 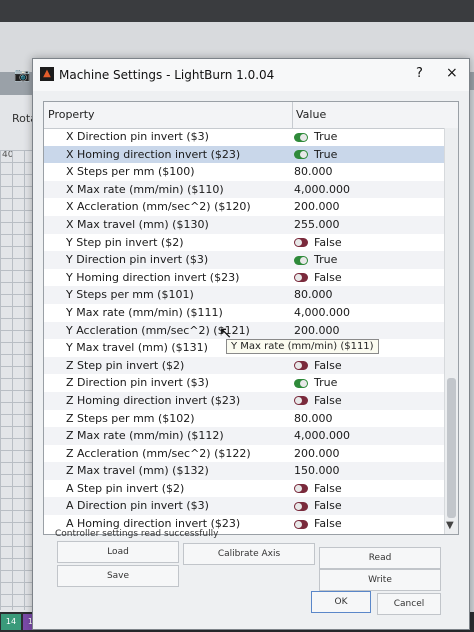 What do you see at coordinates (118, 552) in the screenshot?
I see `load-button: Load` at bounding box center [118, 552].